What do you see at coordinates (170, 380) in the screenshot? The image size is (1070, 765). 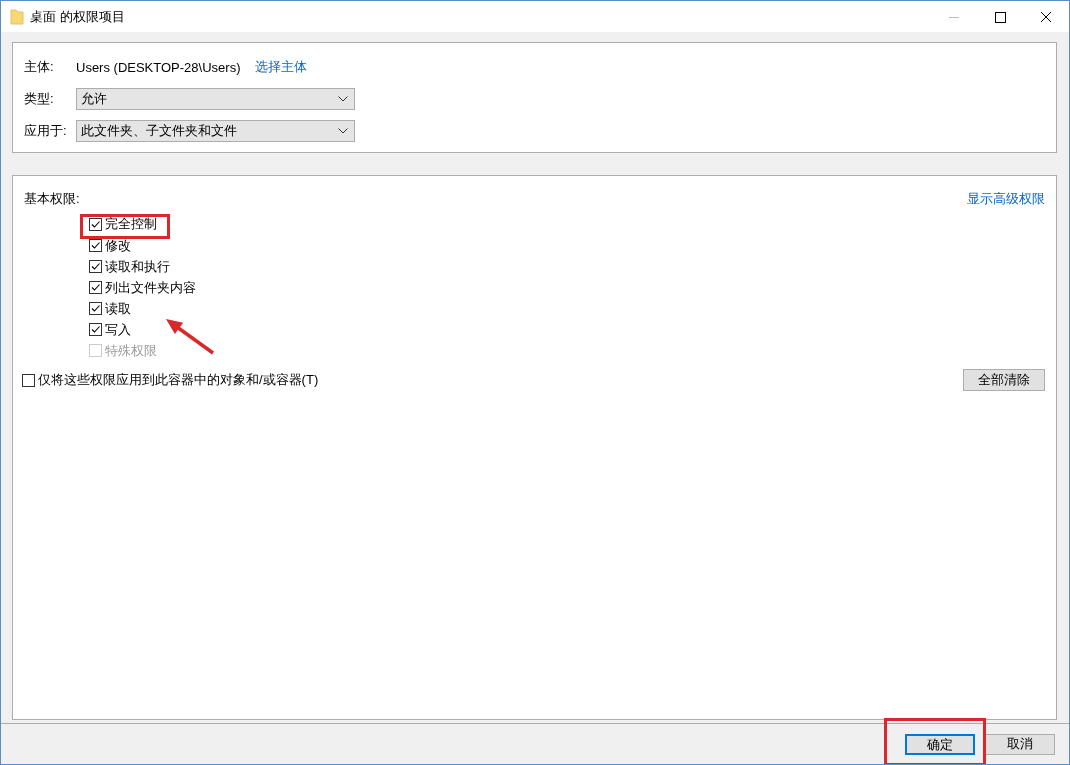 I see `apply-only-checkbox: 仅将这些权限应用到此容器中的对象和/或容器(T)` at bounding box center [170, 380].